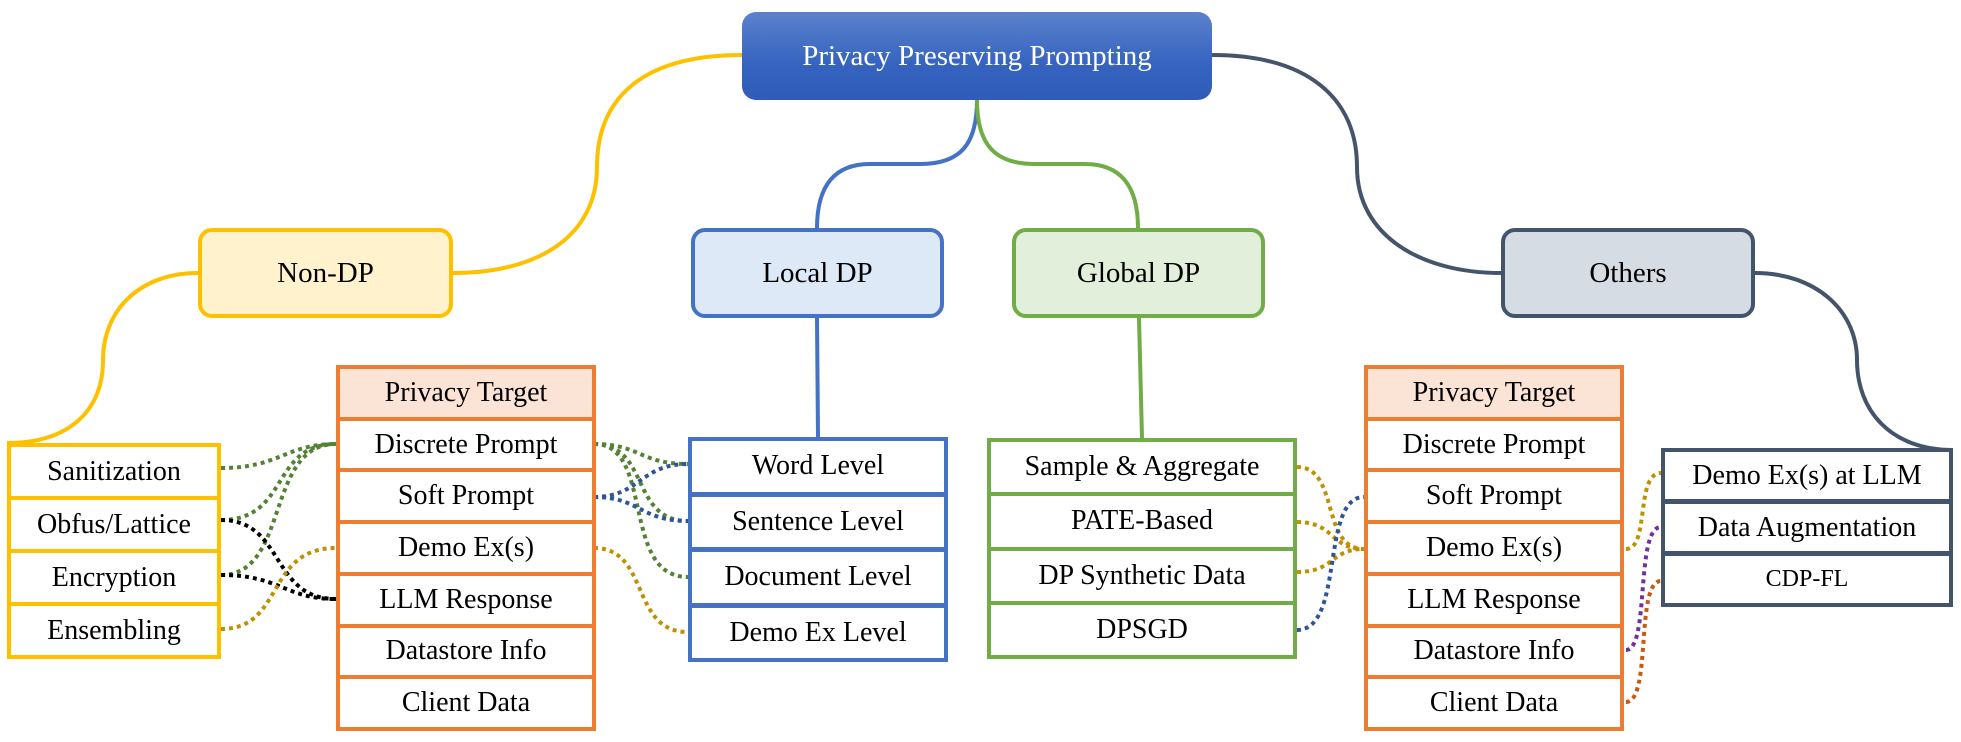 This screenshot has height=742, width=1961. Describe the element at coordinates (1643, 511) in the screenshot. I see `link-demo-ex-demo-ex-at-llm` at that location.